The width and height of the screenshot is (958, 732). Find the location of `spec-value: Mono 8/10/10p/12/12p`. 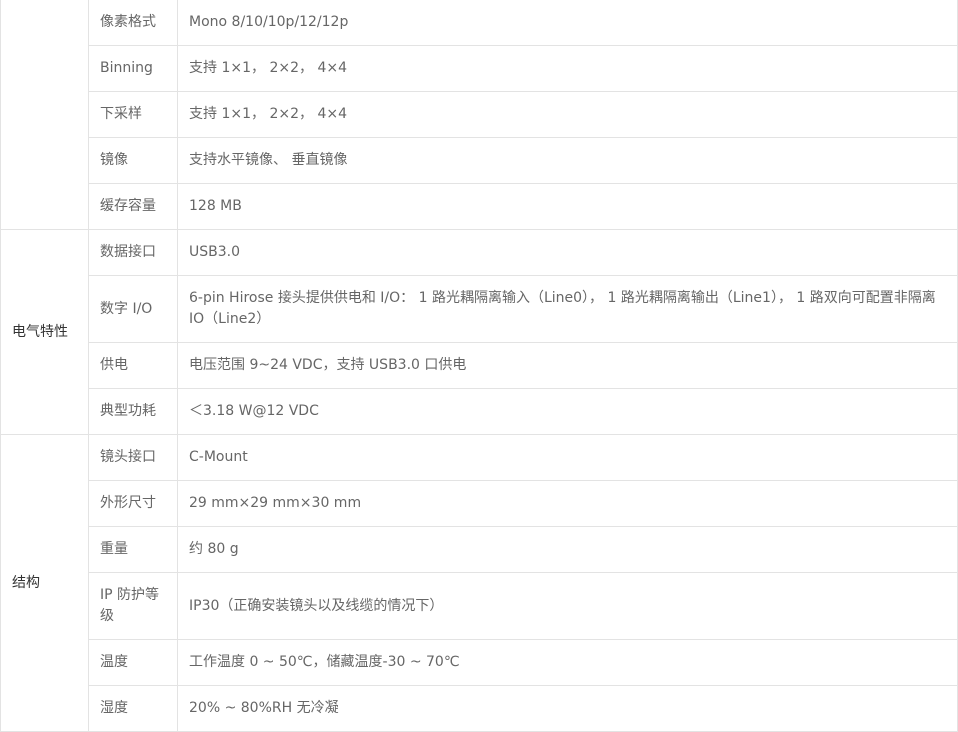

spec-value: Mono 8/10/10p/12/12p is located at coordinates (567, 23).